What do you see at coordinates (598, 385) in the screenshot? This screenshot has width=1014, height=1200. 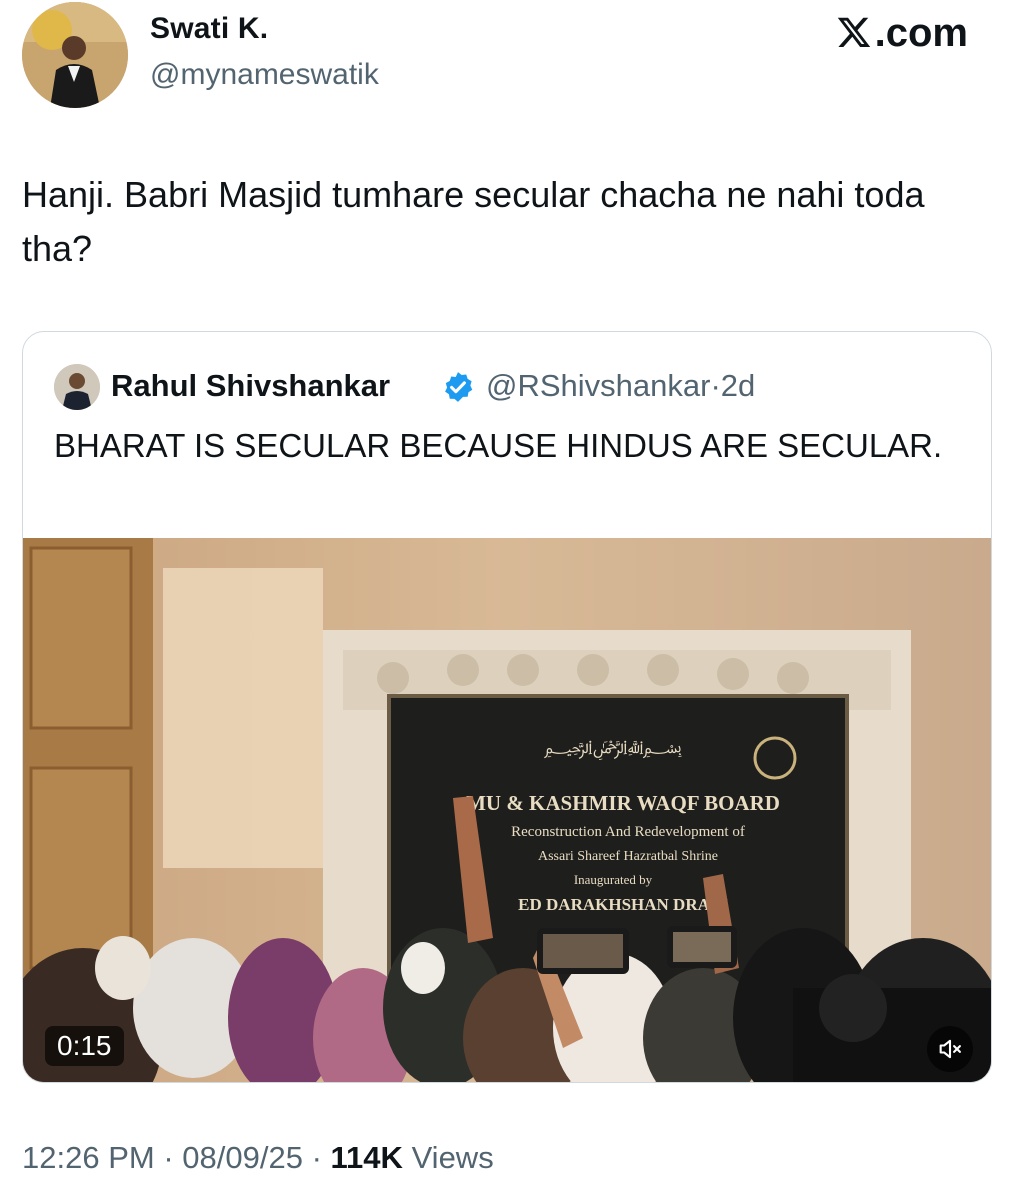 I see `quoted-author-handle: @RShivshankar` at bounding box center [598, 385].